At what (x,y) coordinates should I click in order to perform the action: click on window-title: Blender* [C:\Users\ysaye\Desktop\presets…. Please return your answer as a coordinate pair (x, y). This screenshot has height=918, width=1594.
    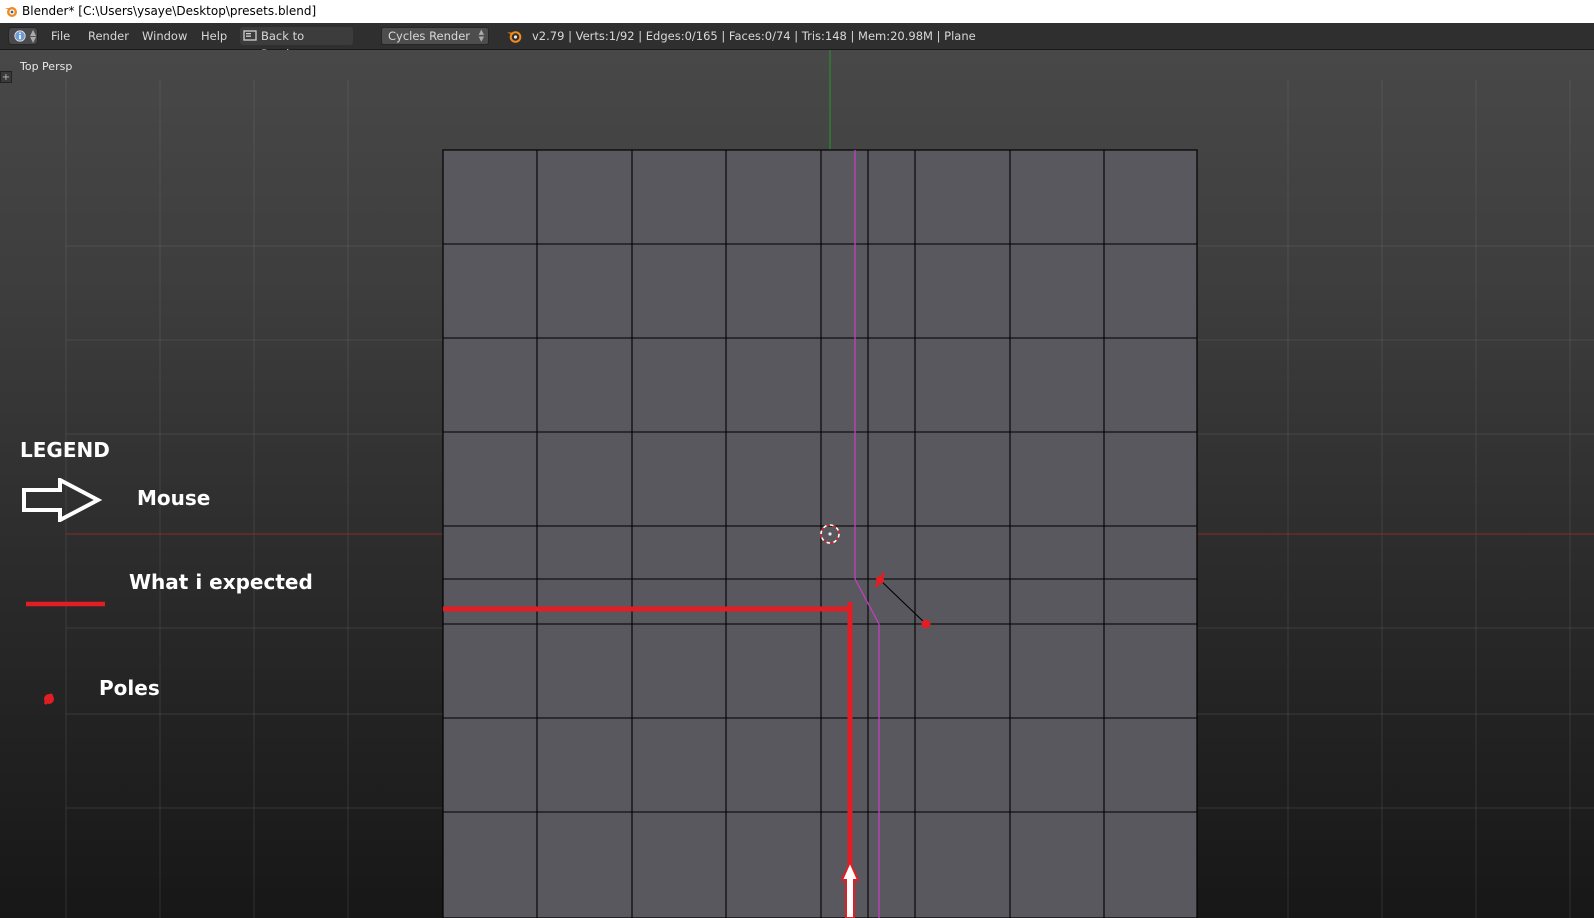
    Looking at the image, I should click on (169, 11).